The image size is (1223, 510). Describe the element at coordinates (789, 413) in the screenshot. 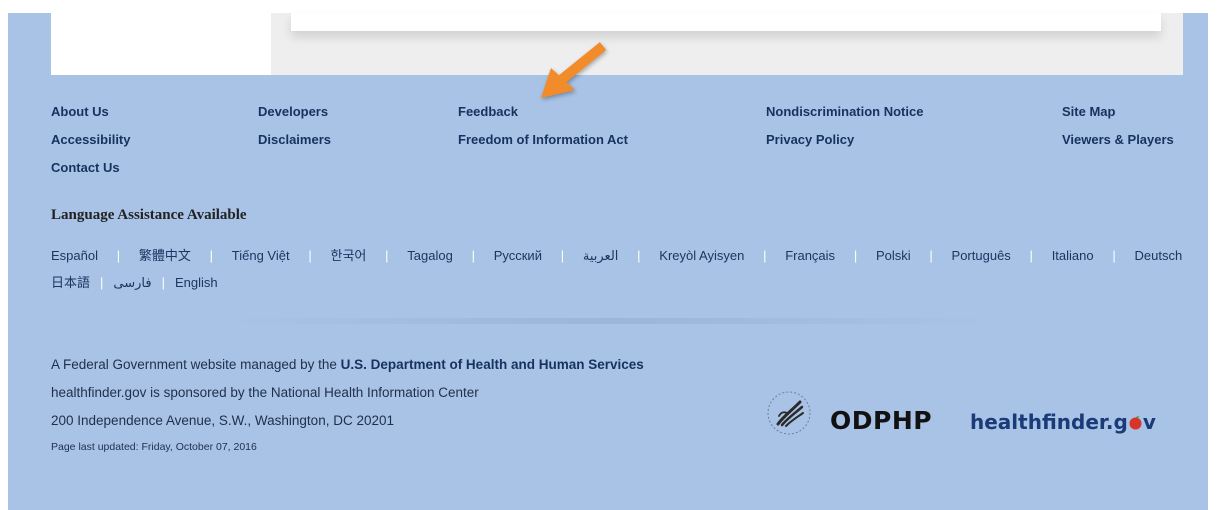

I see `hhs-eagle-seal-icon` at that location.